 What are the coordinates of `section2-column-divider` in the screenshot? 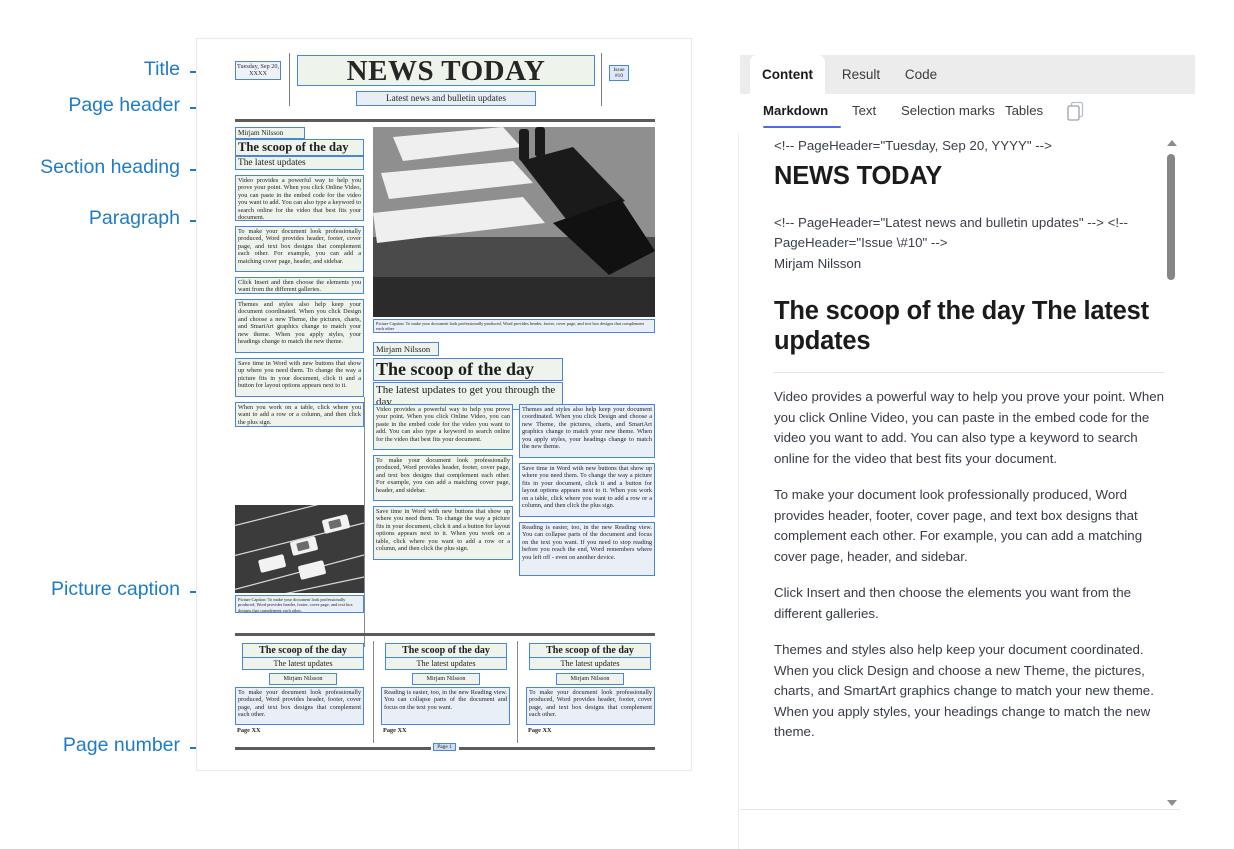 It's located at (365, 522).